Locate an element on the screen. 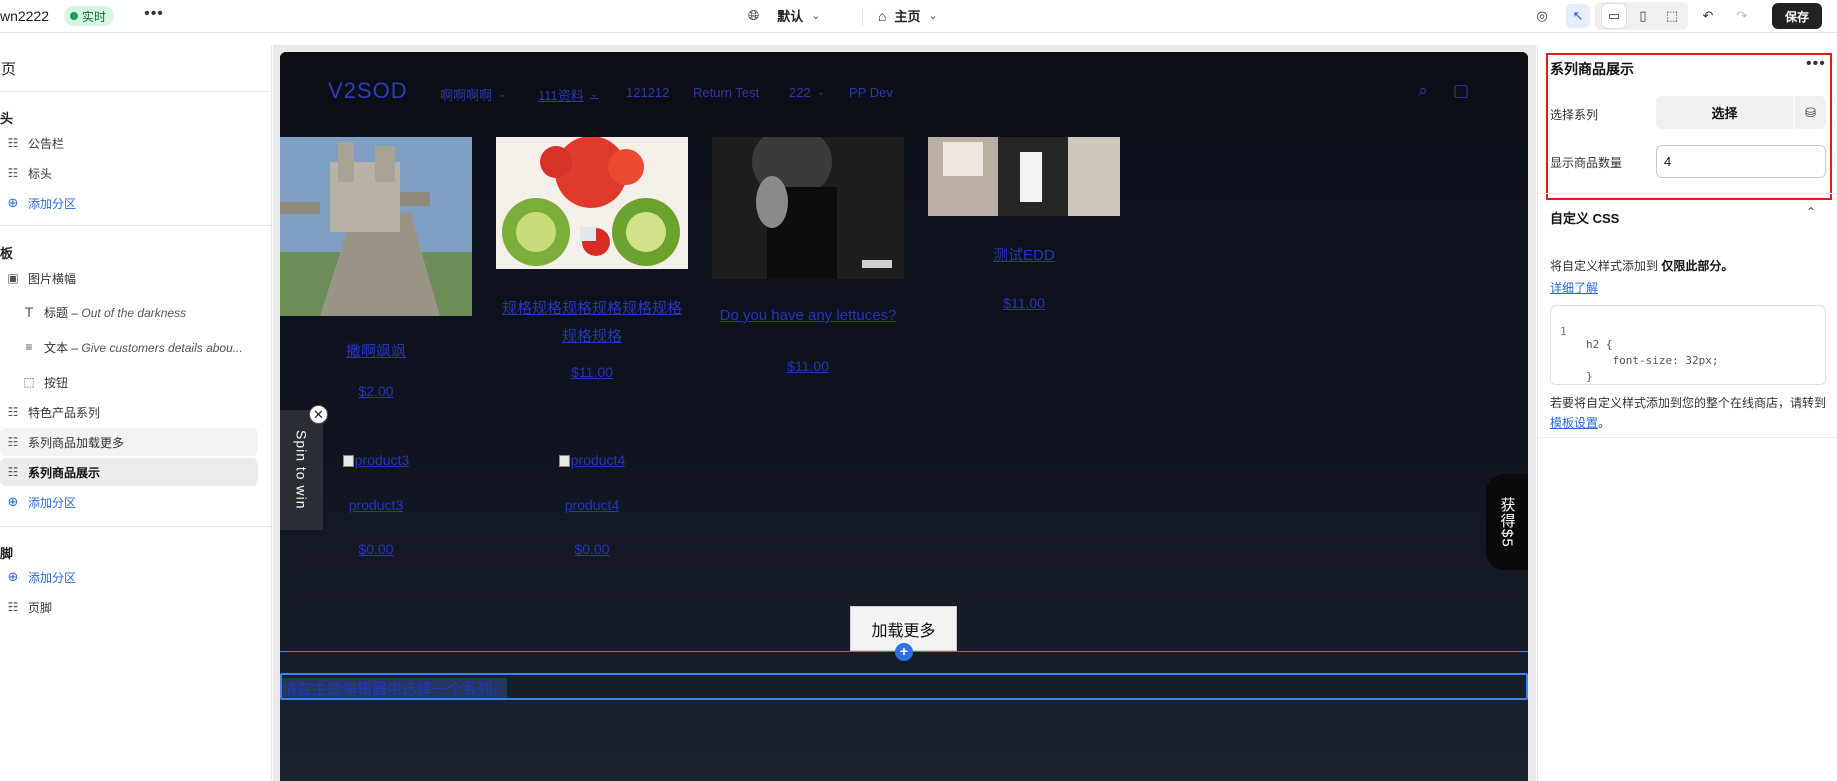  spin-to-win-tab: Spin to win is located at coordinates (301, 470).